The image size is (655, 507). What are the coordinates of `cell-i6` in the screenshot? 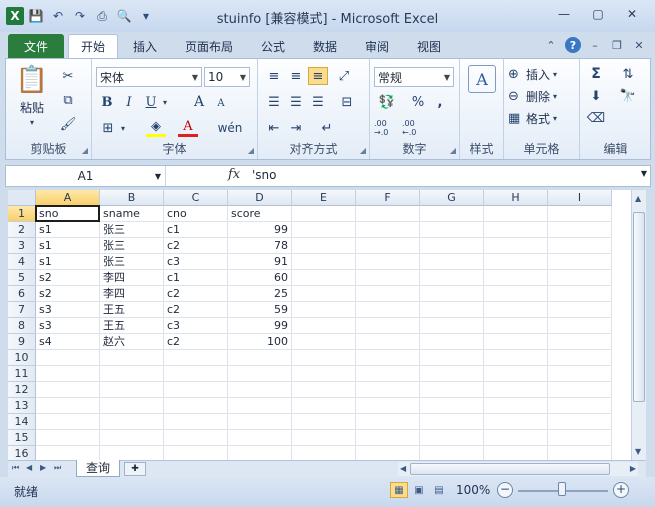 It's located at (580, 294).